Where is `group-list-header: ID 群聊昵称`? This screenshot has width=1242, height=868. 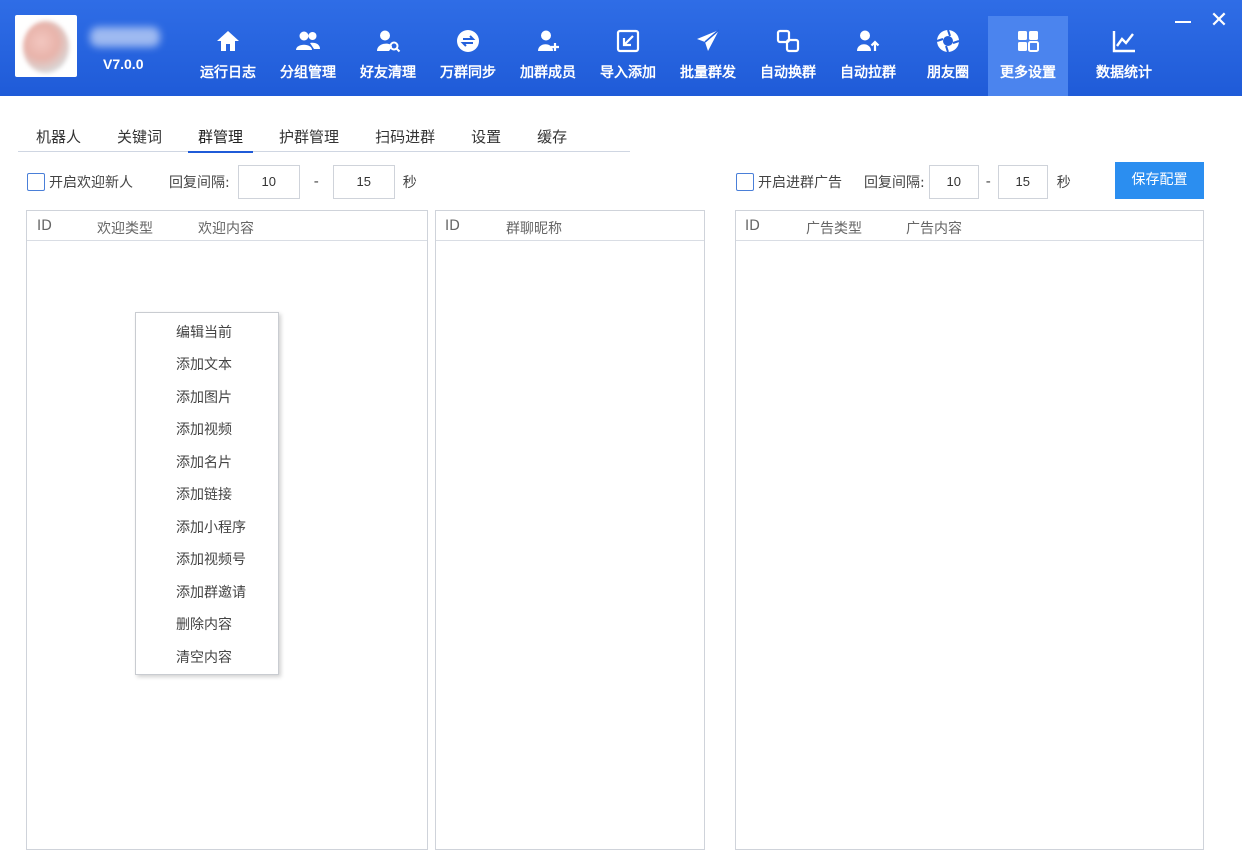 group-list-header: ID 群聊昵称 is located at coordinates (570, 226).